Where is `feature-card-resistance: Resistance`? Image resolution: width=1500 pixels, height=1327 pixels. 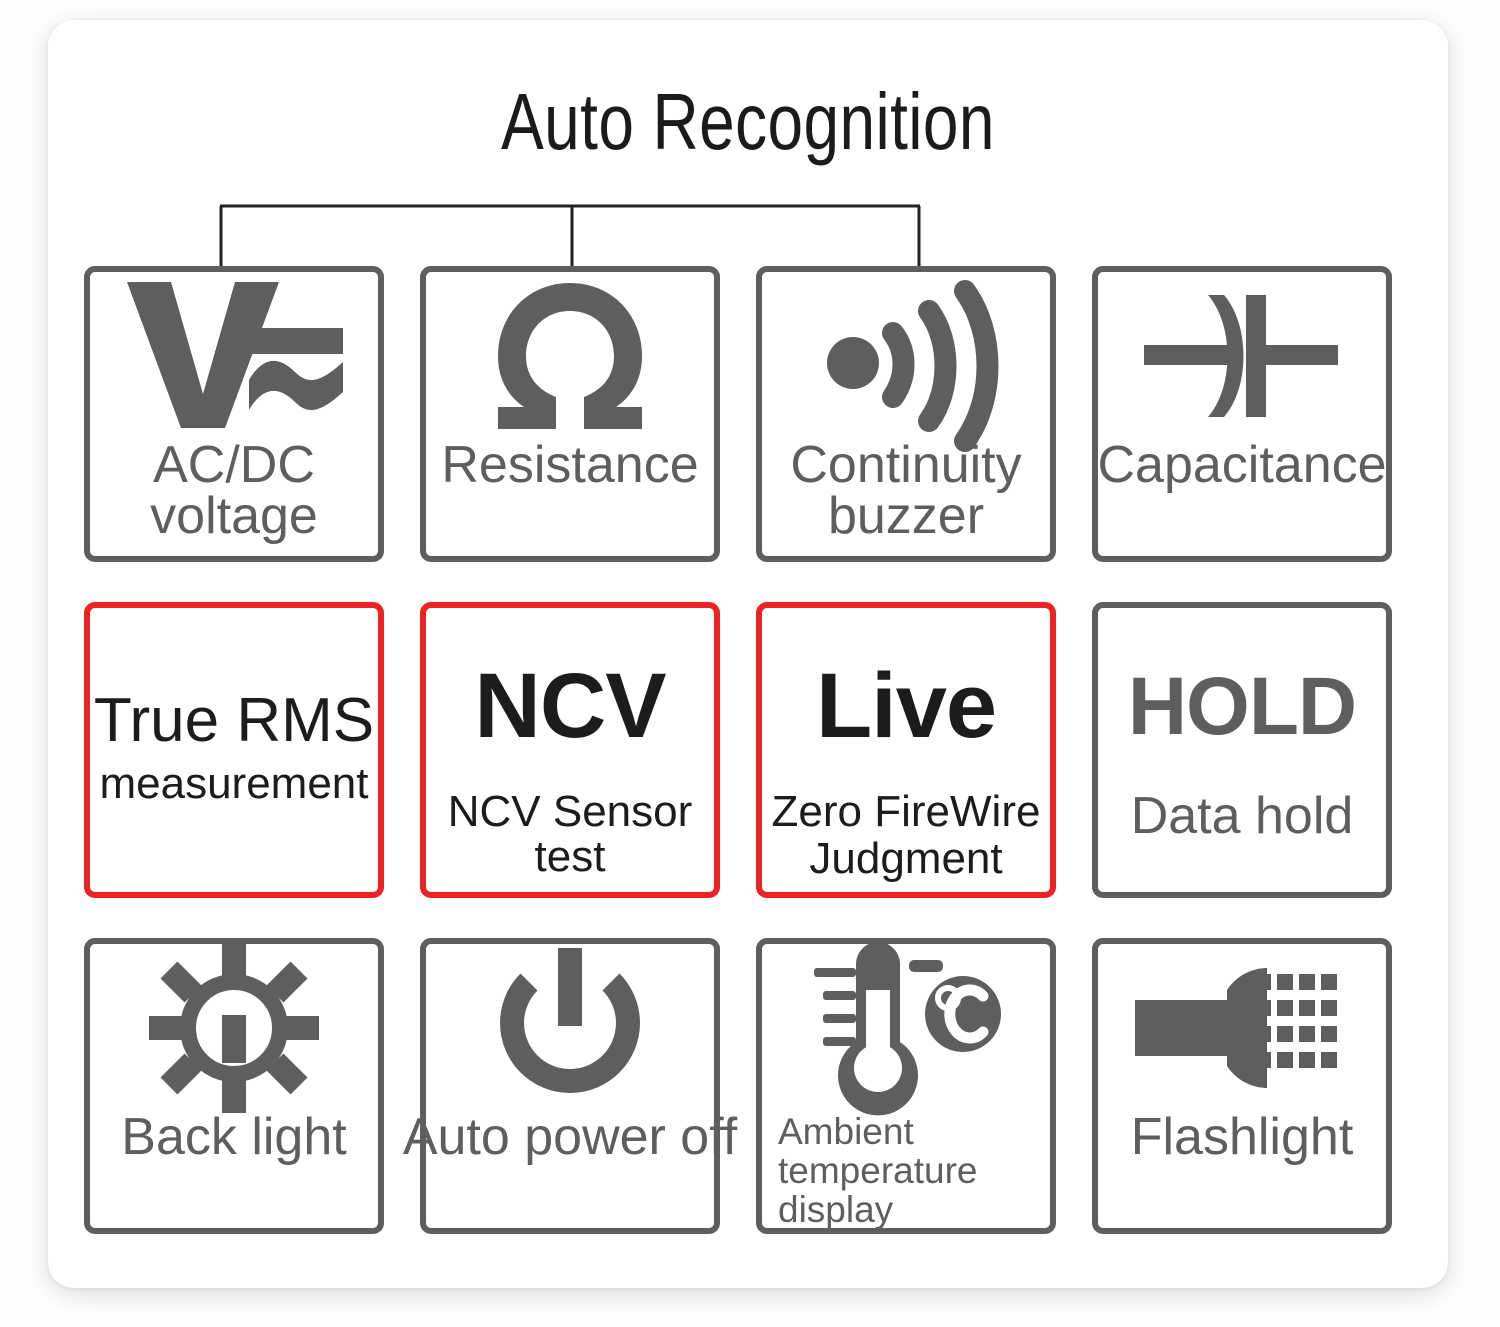
feature-card-resistance: Resistance is located at coordinates (570, 414).